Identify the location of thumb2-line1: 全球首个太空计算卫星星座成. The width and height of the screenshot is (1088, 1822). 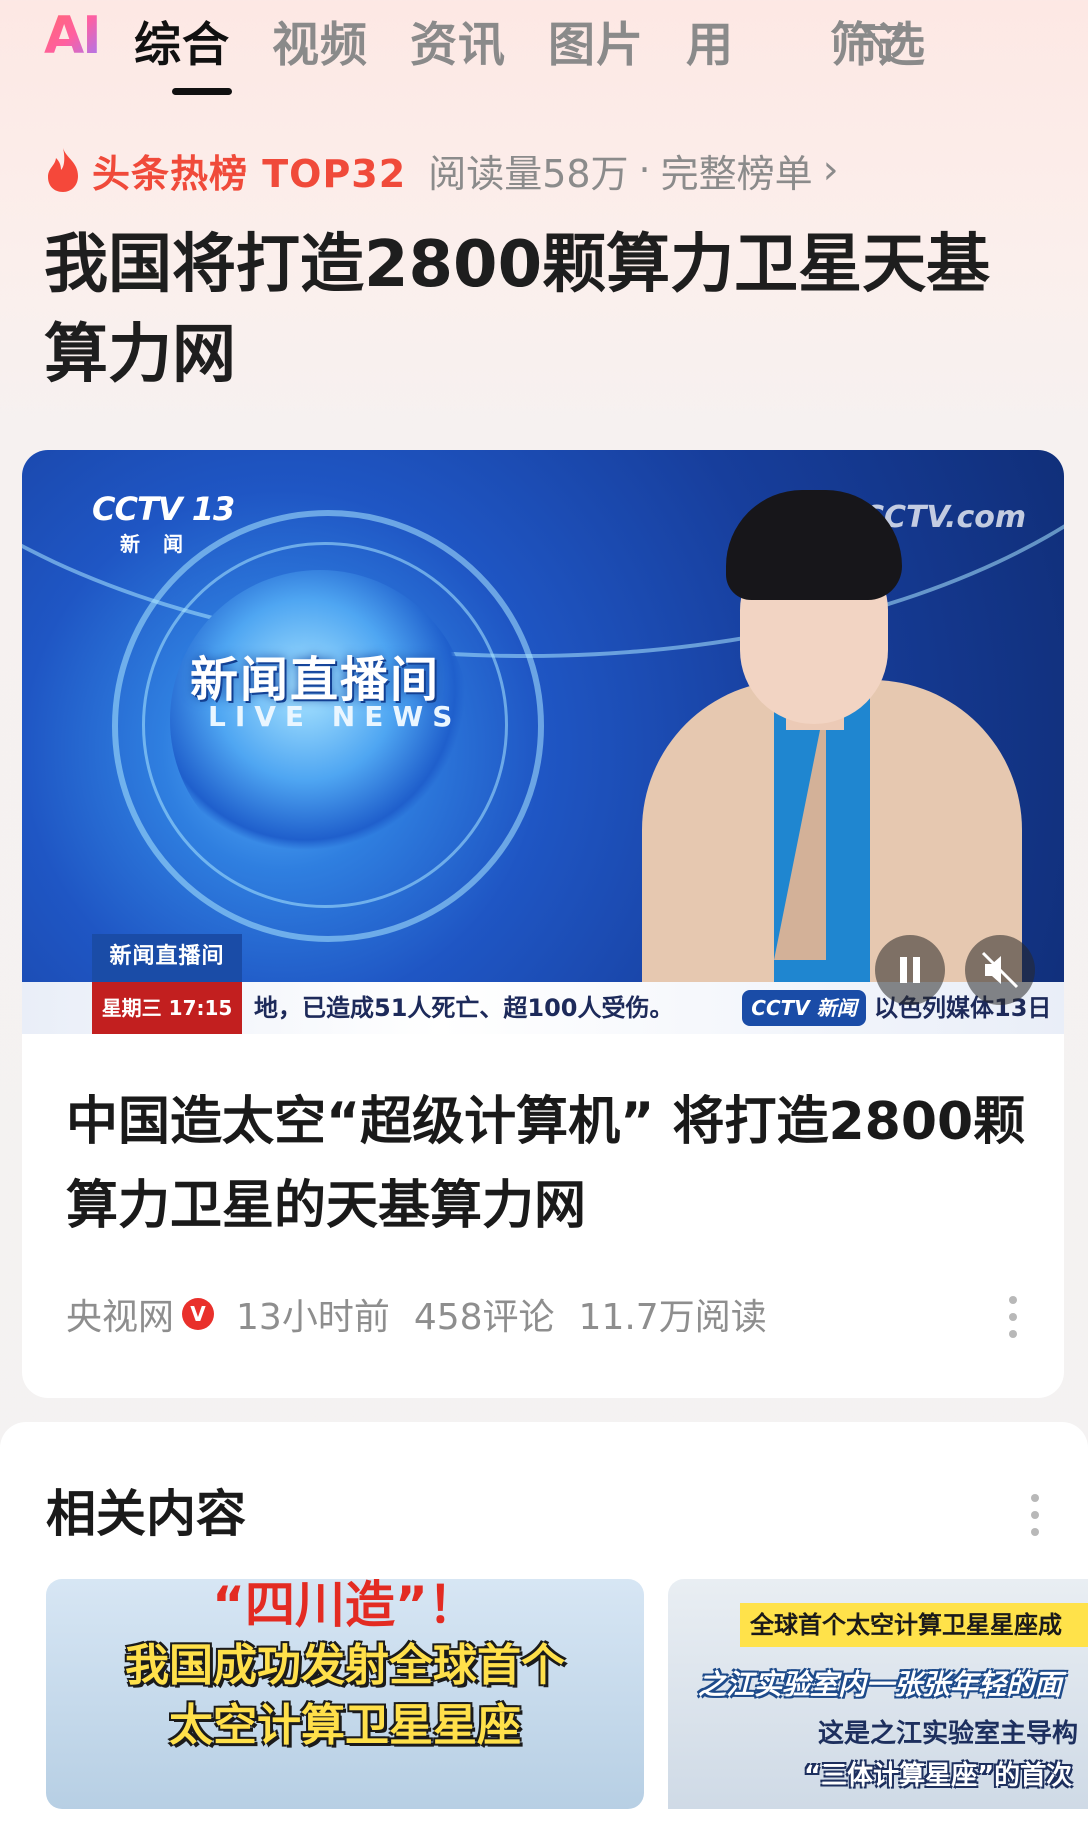
(914, 1625).